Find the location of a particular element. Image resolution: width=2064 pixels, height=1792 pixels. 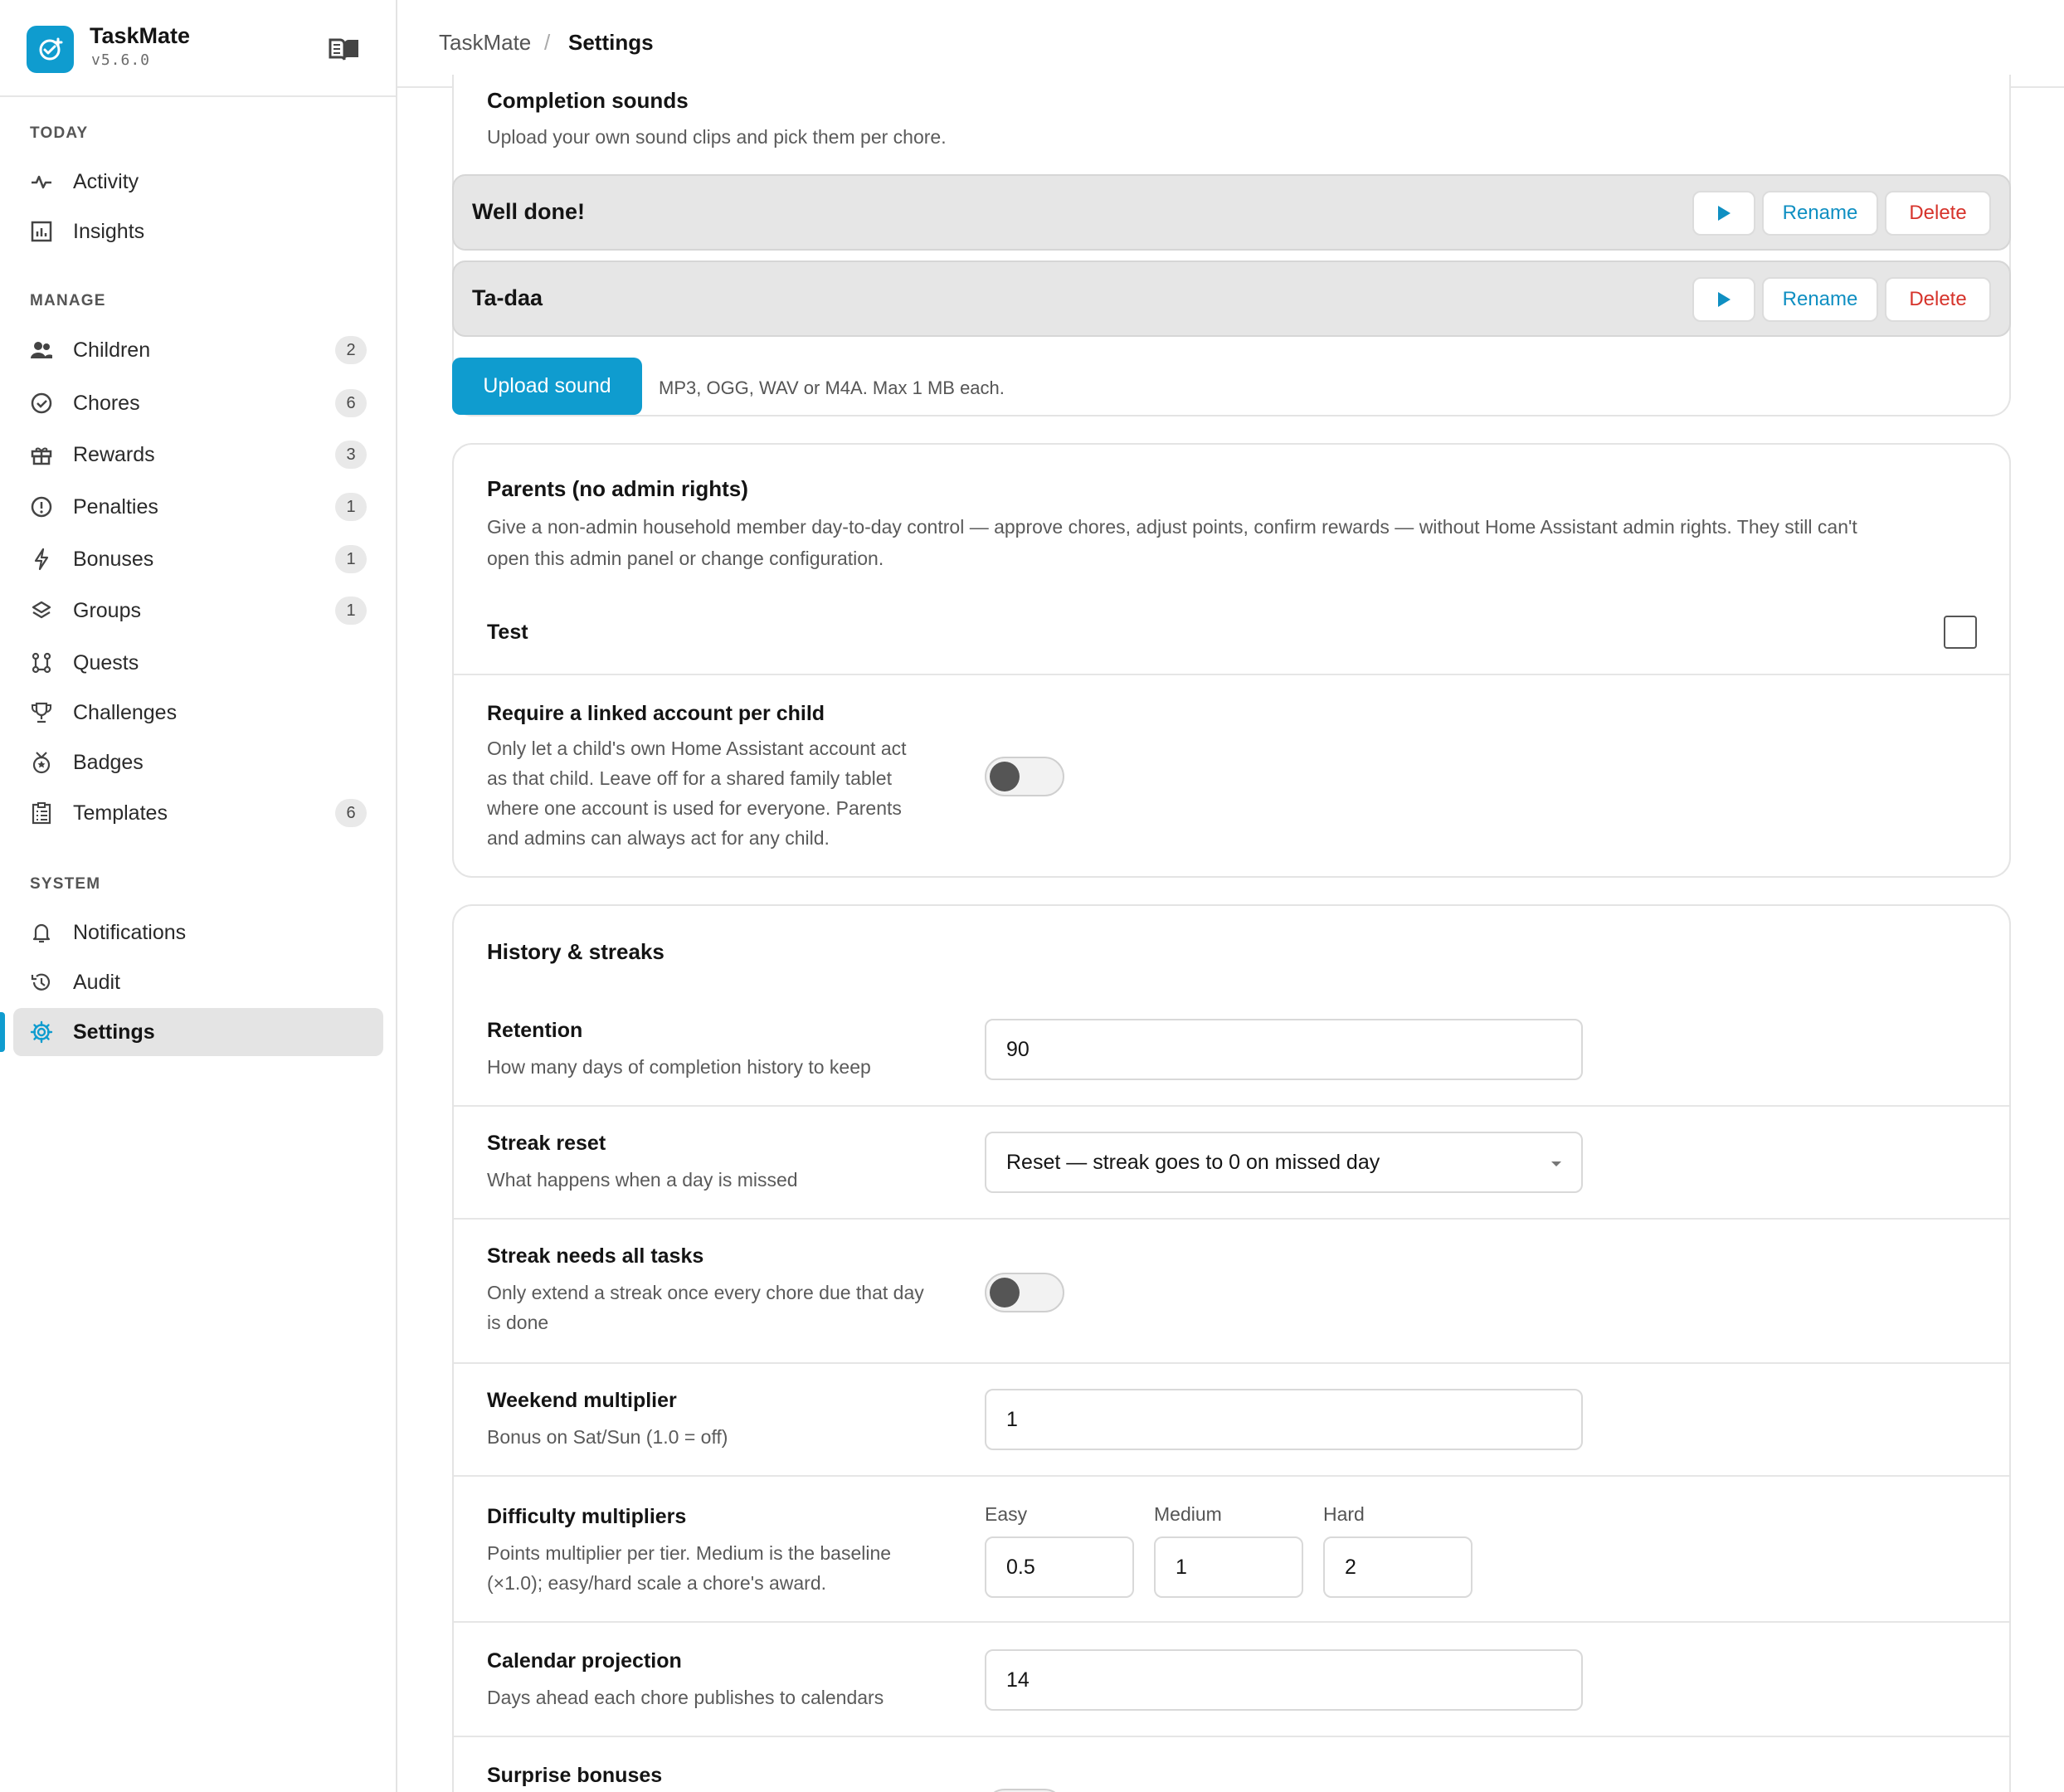

nav-item-bonuses: Bonuses 1 is located at coordinates (198, 559).